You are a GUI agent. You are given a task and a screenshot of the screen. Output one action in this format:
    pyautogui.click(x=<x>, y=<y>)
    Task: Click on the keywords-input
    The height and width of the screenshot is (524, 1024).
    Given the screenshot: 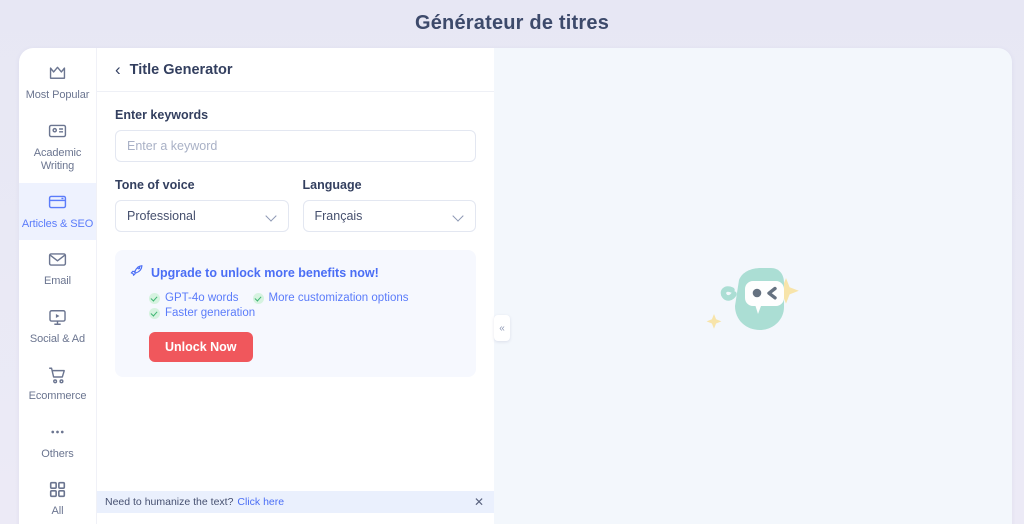 What is the action you would take?
    pyautogui.click(x=295, y=146)
    